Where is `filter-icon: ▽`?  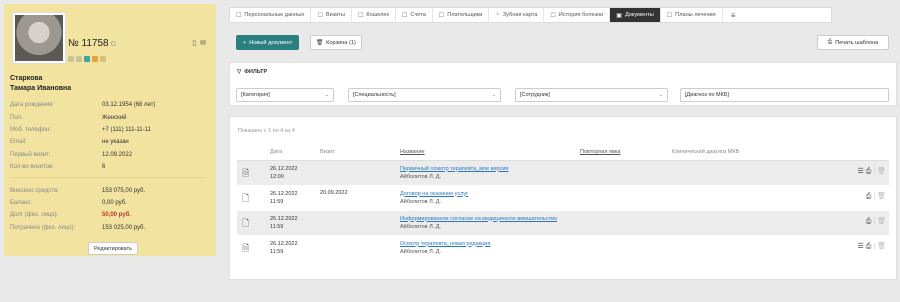 filter-icon: ▽ is located at coordinates (239, 72).